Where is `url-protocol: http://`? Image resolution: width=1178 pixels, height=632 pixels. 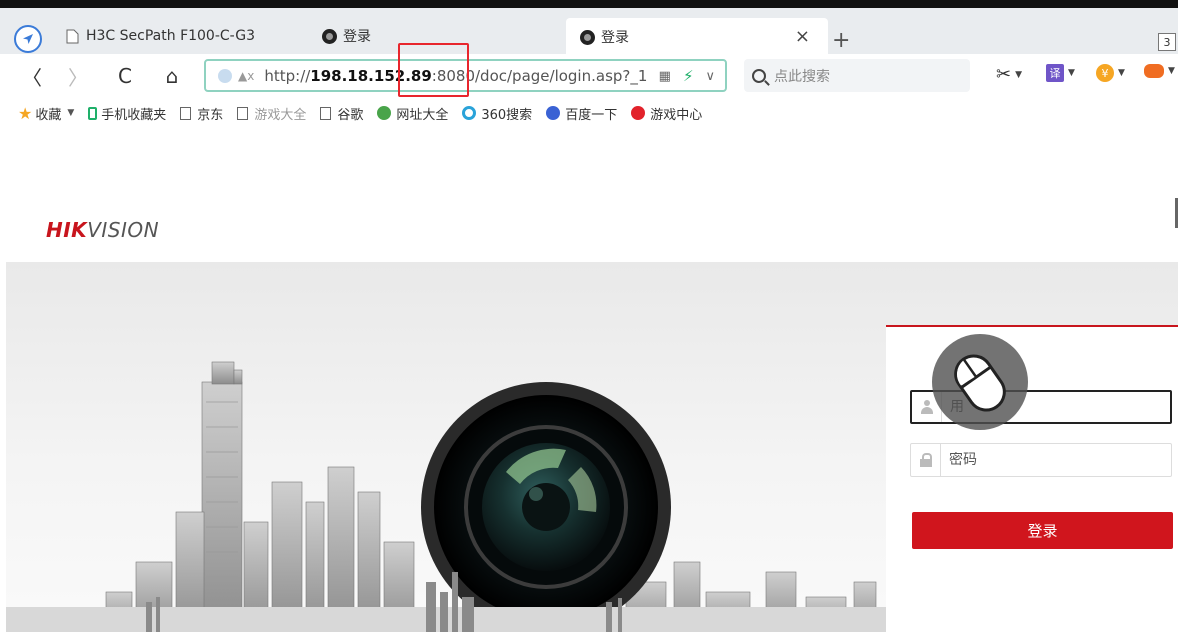 url-protocol: http:// is located at coordinates (287, 75).